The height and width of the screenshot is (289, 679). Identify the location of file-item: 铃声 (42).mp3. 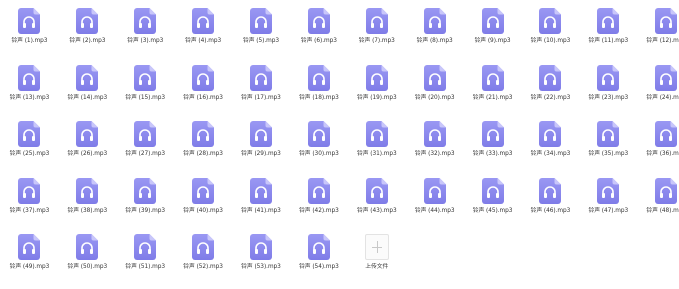
(319, 204).